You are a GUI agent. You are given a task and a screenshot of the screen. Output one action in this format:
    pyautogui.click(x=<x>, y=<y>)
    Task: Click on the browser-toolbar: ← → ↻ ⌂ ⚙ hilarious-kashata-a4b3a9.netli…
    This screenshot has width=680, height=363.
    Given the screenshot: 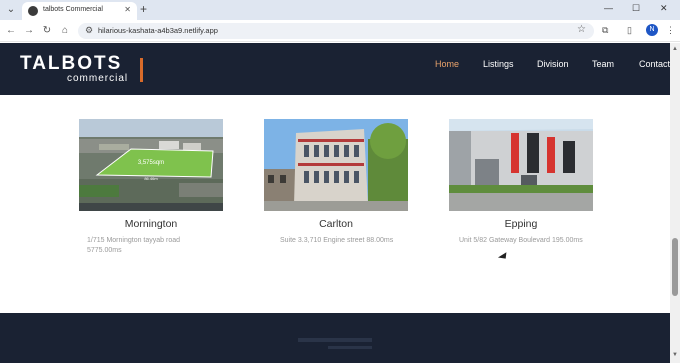 What is the action you would take?
    pyautogui.click(x=340, y=31)
    